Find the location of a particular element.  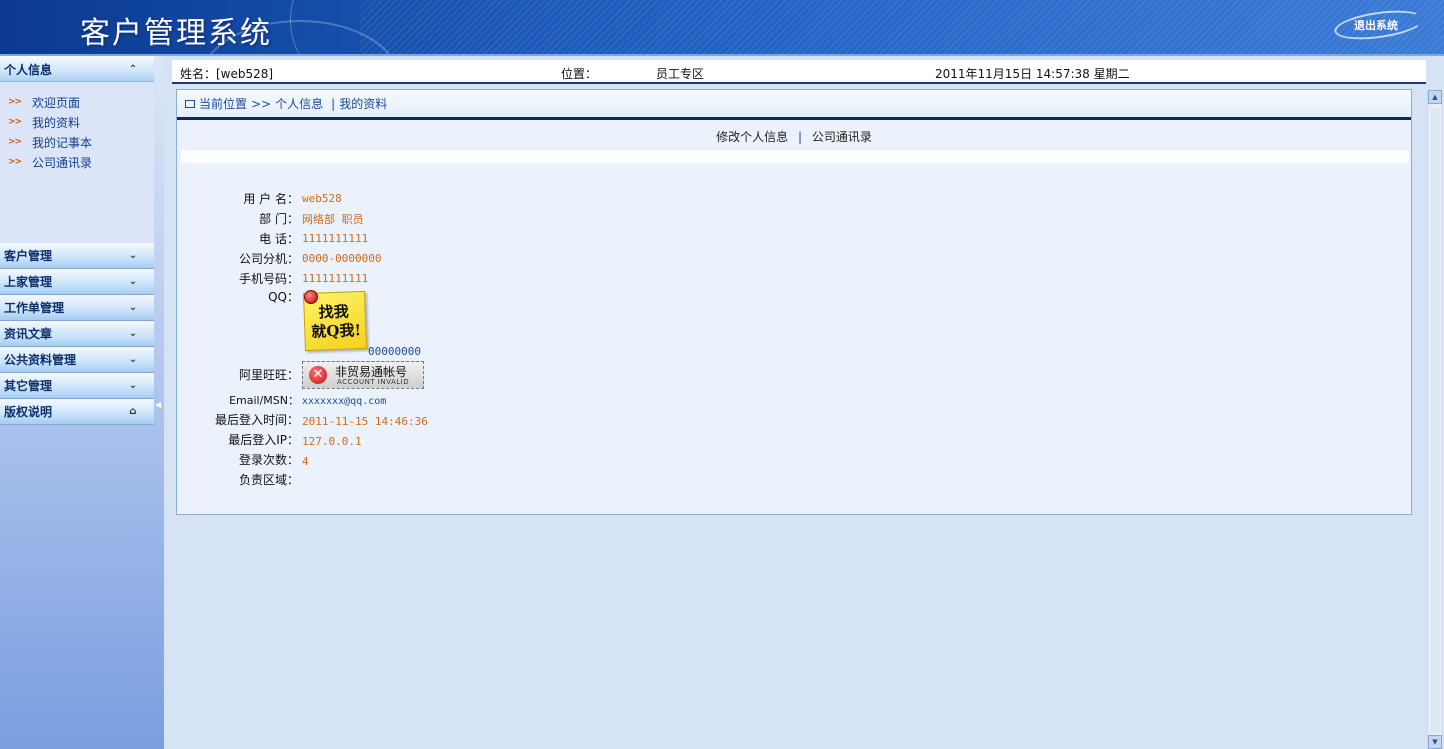

last-login-ip-value: 127.0.0.1 is located at coordinates (332, 441).